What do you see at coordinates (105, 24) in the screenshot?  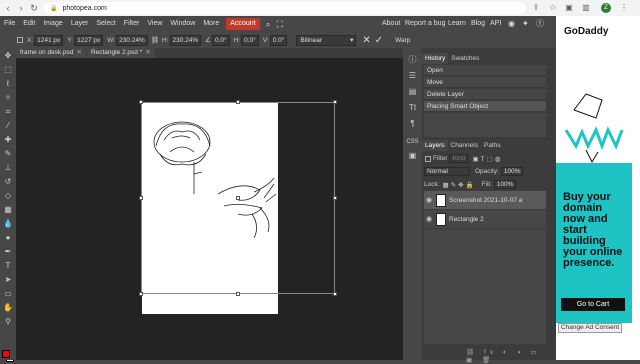 I see `menu-select: Select` at bounding box center [105, 24].